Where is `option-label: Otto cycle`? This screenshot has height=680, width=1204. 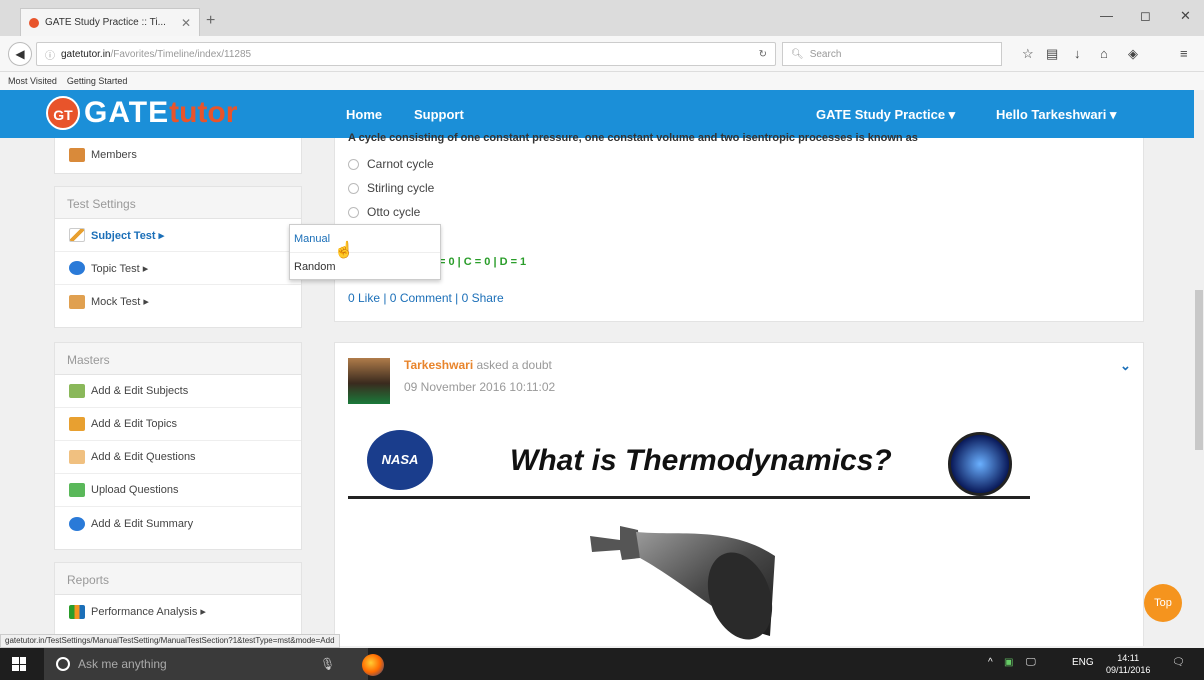 option-label: Otto cycle is located at coordinates (394, 212).